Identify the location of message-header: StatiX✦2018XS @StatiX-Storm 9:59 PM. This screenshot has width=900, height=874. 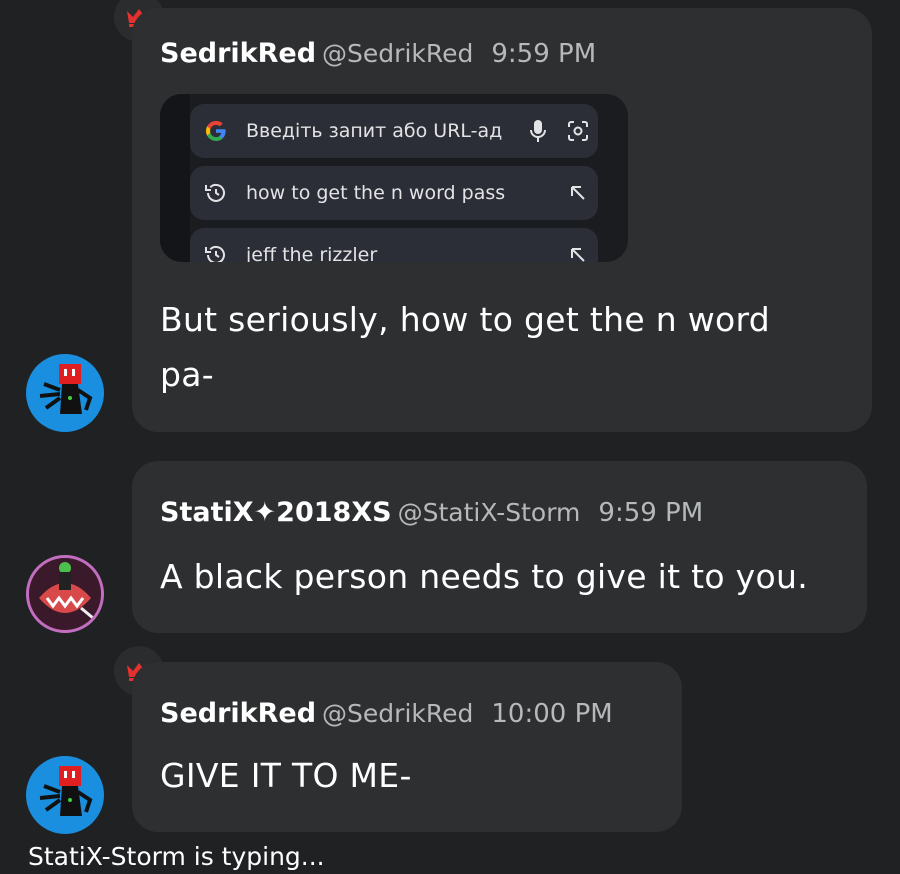
(431, 512).